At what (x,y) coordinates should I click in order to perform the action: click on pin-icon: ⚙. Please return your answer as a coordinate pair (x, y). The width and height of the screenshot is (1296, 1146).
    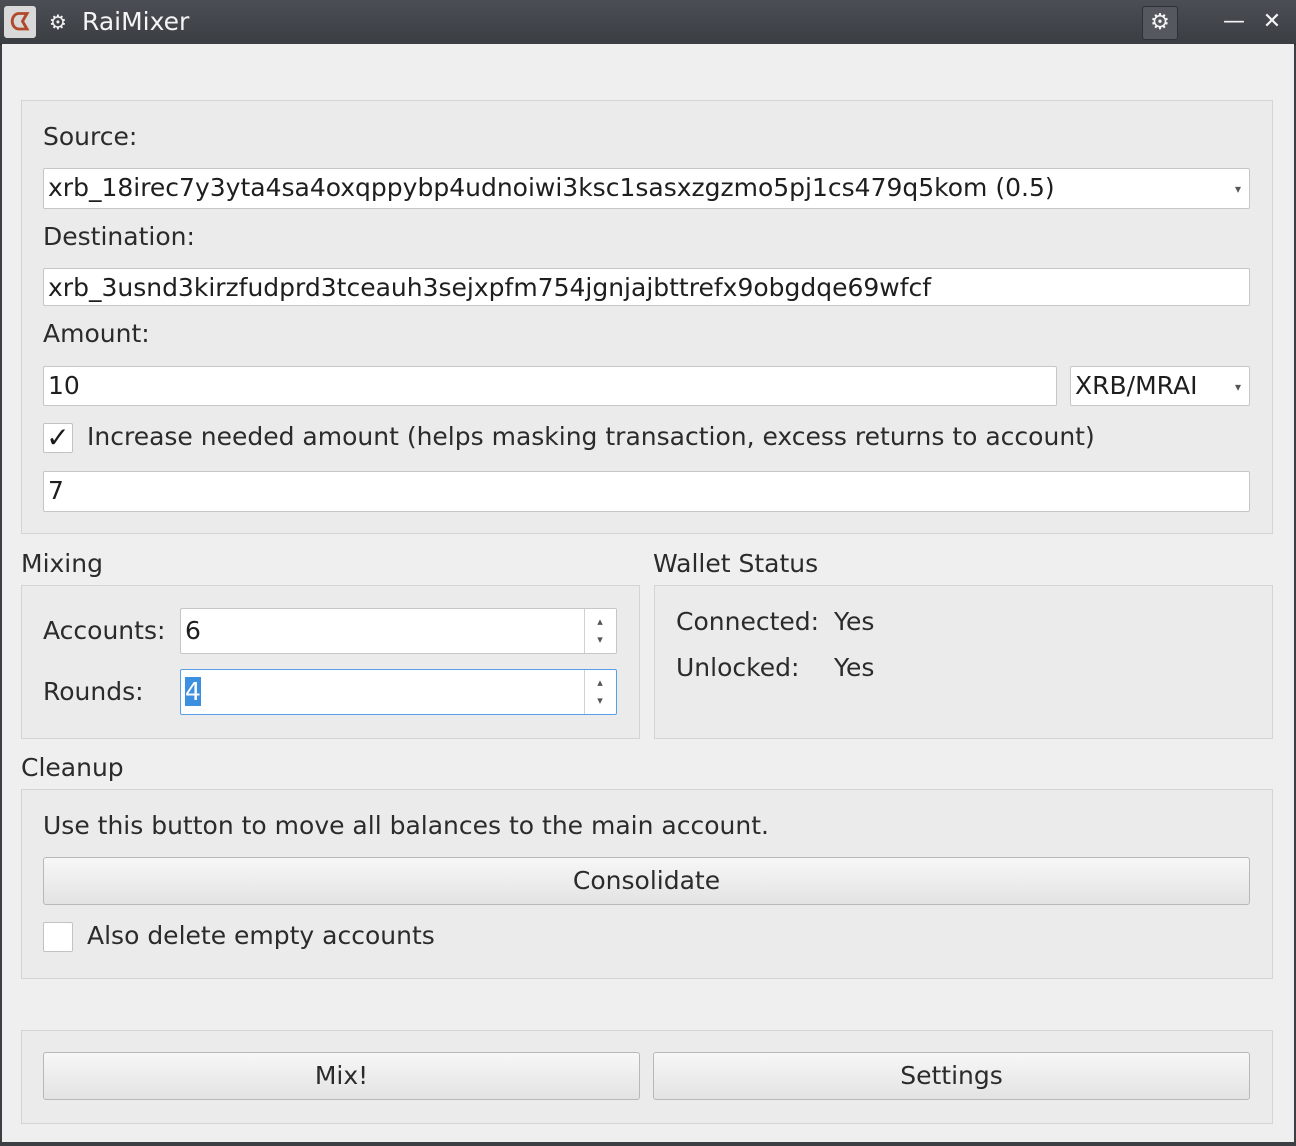
    Looking at the image, I should click on (1160, 23).